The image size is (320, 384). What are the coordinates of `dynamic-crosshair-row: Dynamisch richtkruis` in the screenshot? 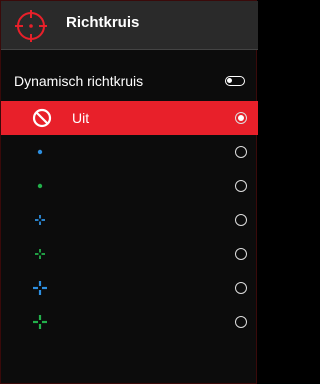 It's located at (129, 81).